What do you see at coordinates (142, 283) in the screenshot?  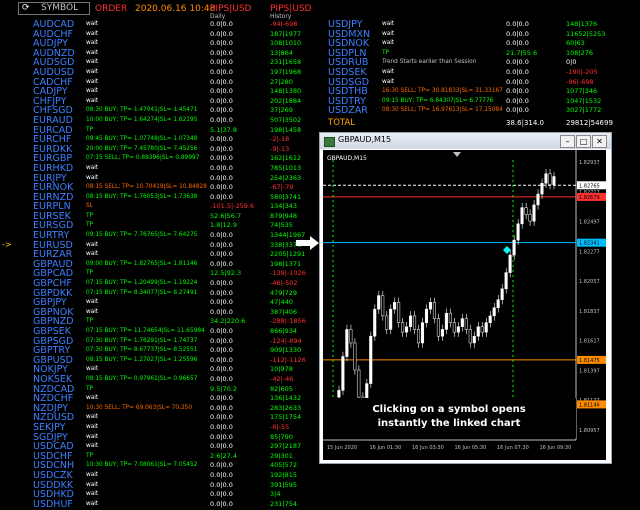 I see `signal-text: 07:15 BUY; TP= 1.20499|SL= 1.19224` at bounding box center [142, 283].